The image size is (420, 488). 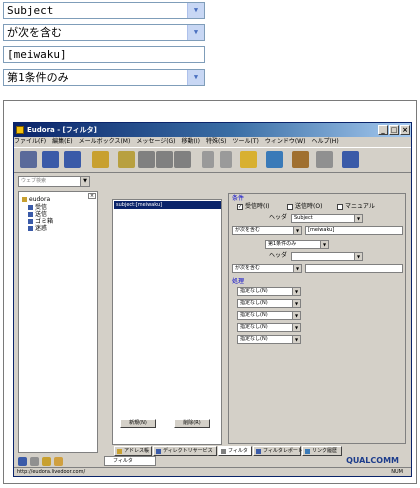 I want to click on attach-icon, so click(x=248, y=159).